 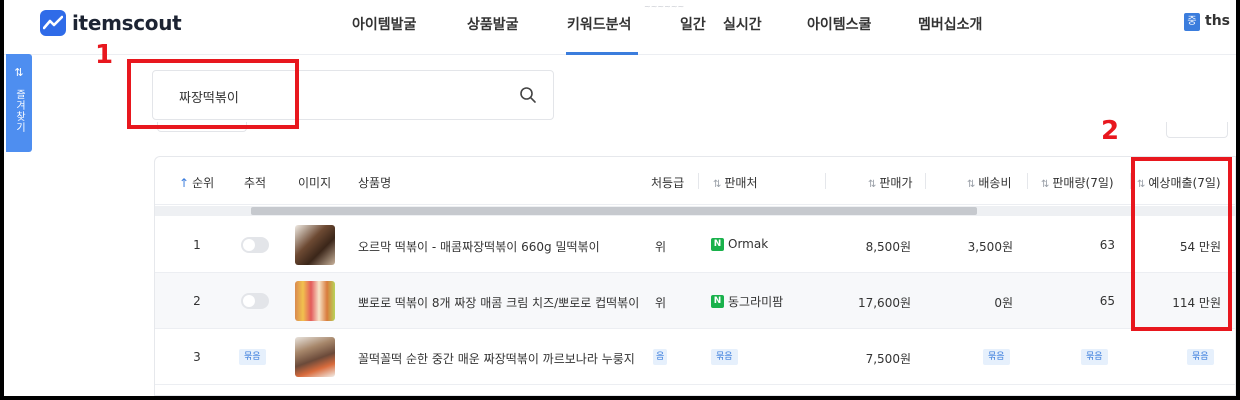 What do you see at coordinates (614, 211) in the screenshot?
I see `scrollbar-thumb` at bounding box center [614, 211].